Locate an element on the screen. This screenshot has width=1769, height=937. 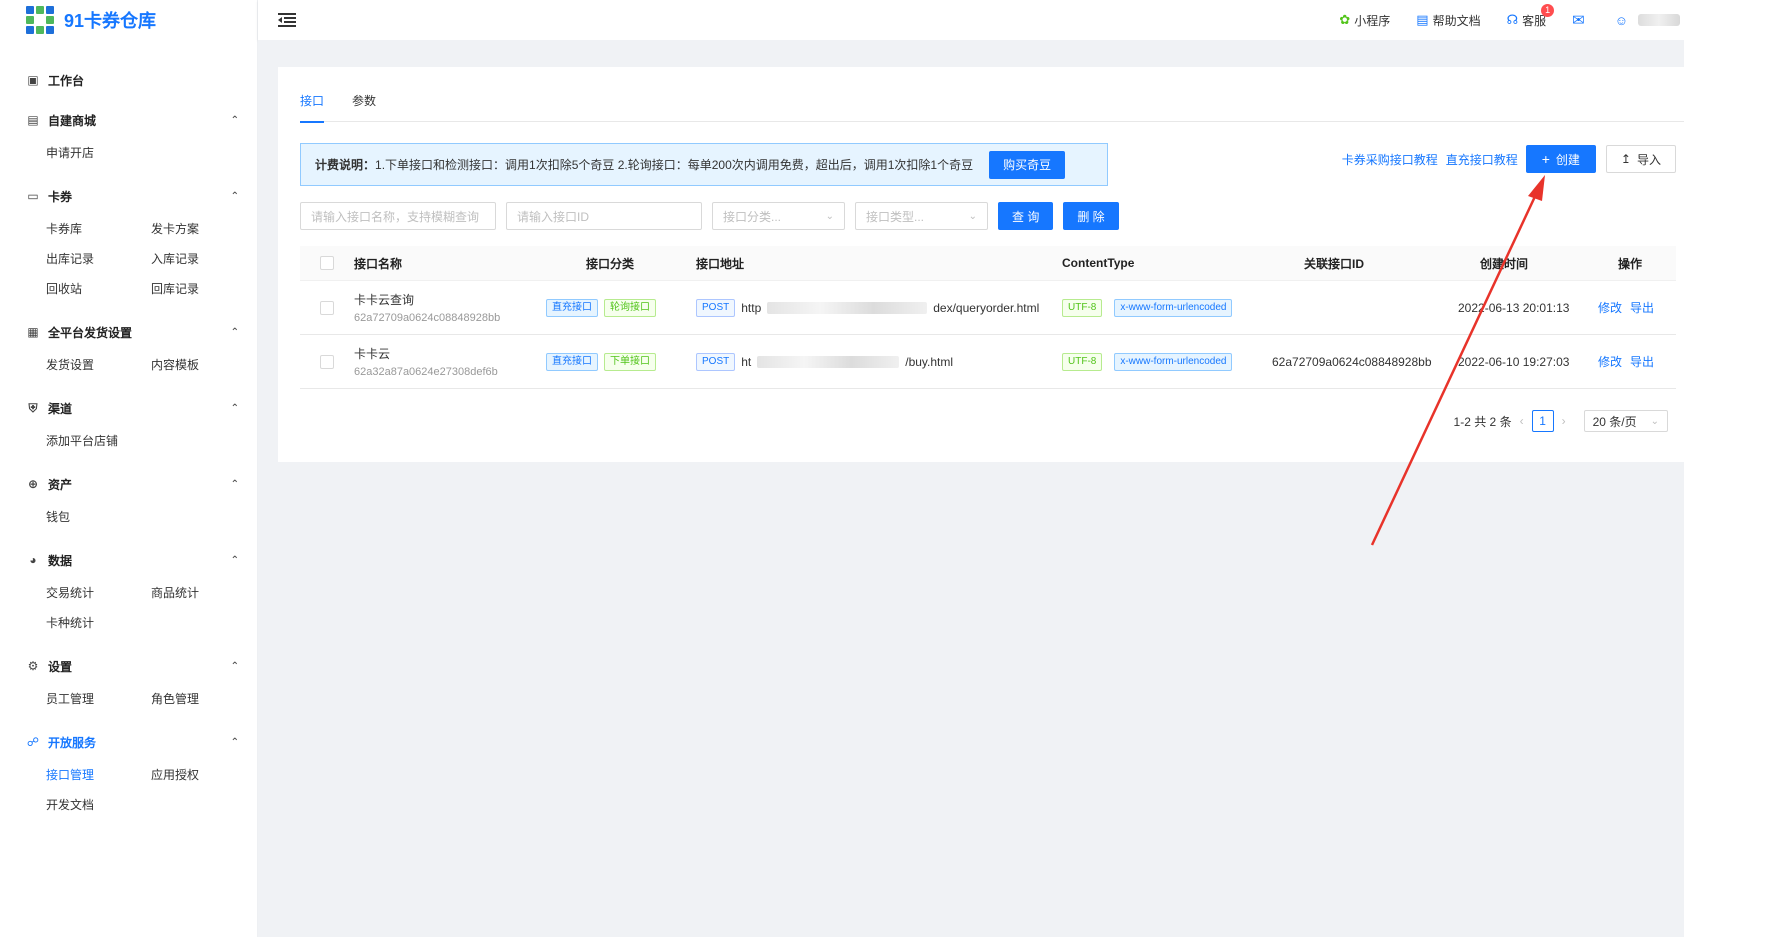
sidebar-item: 卡券库 is located at coordinates (98, 229).